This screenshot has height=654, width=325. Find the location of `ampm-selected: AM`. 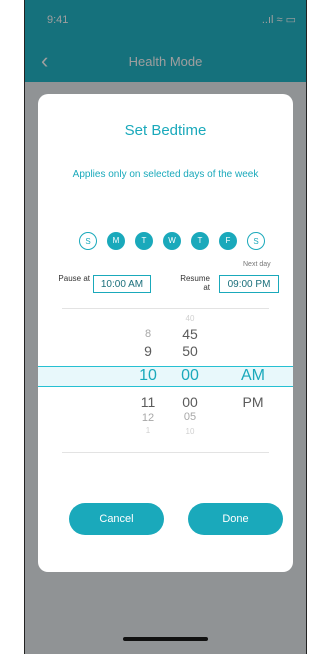

ampm-selected: AM is located at coordinates (253, 376).